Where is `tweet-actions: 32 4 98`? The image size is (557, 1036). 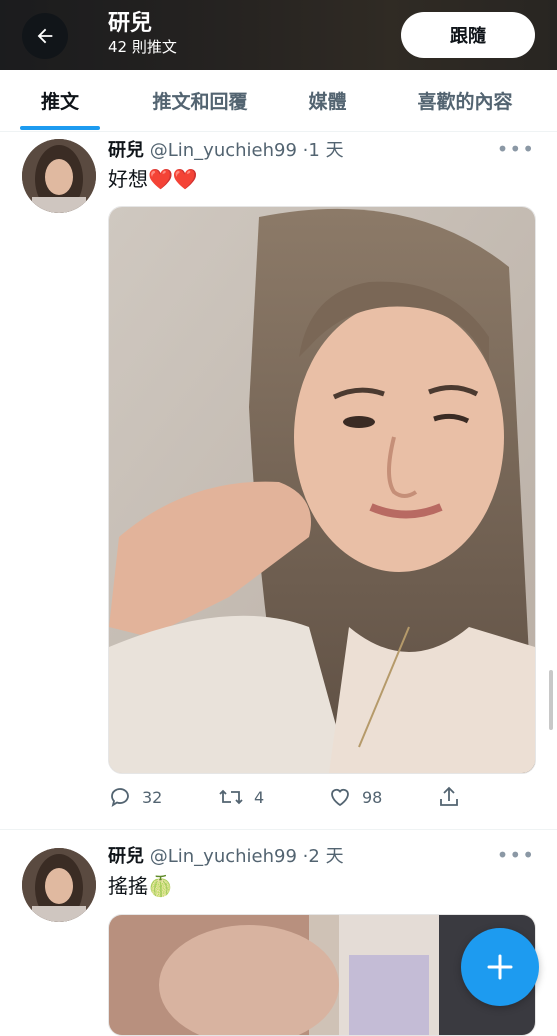 tweet-actions: 32 4 98 is located at coordinates (321, 800).